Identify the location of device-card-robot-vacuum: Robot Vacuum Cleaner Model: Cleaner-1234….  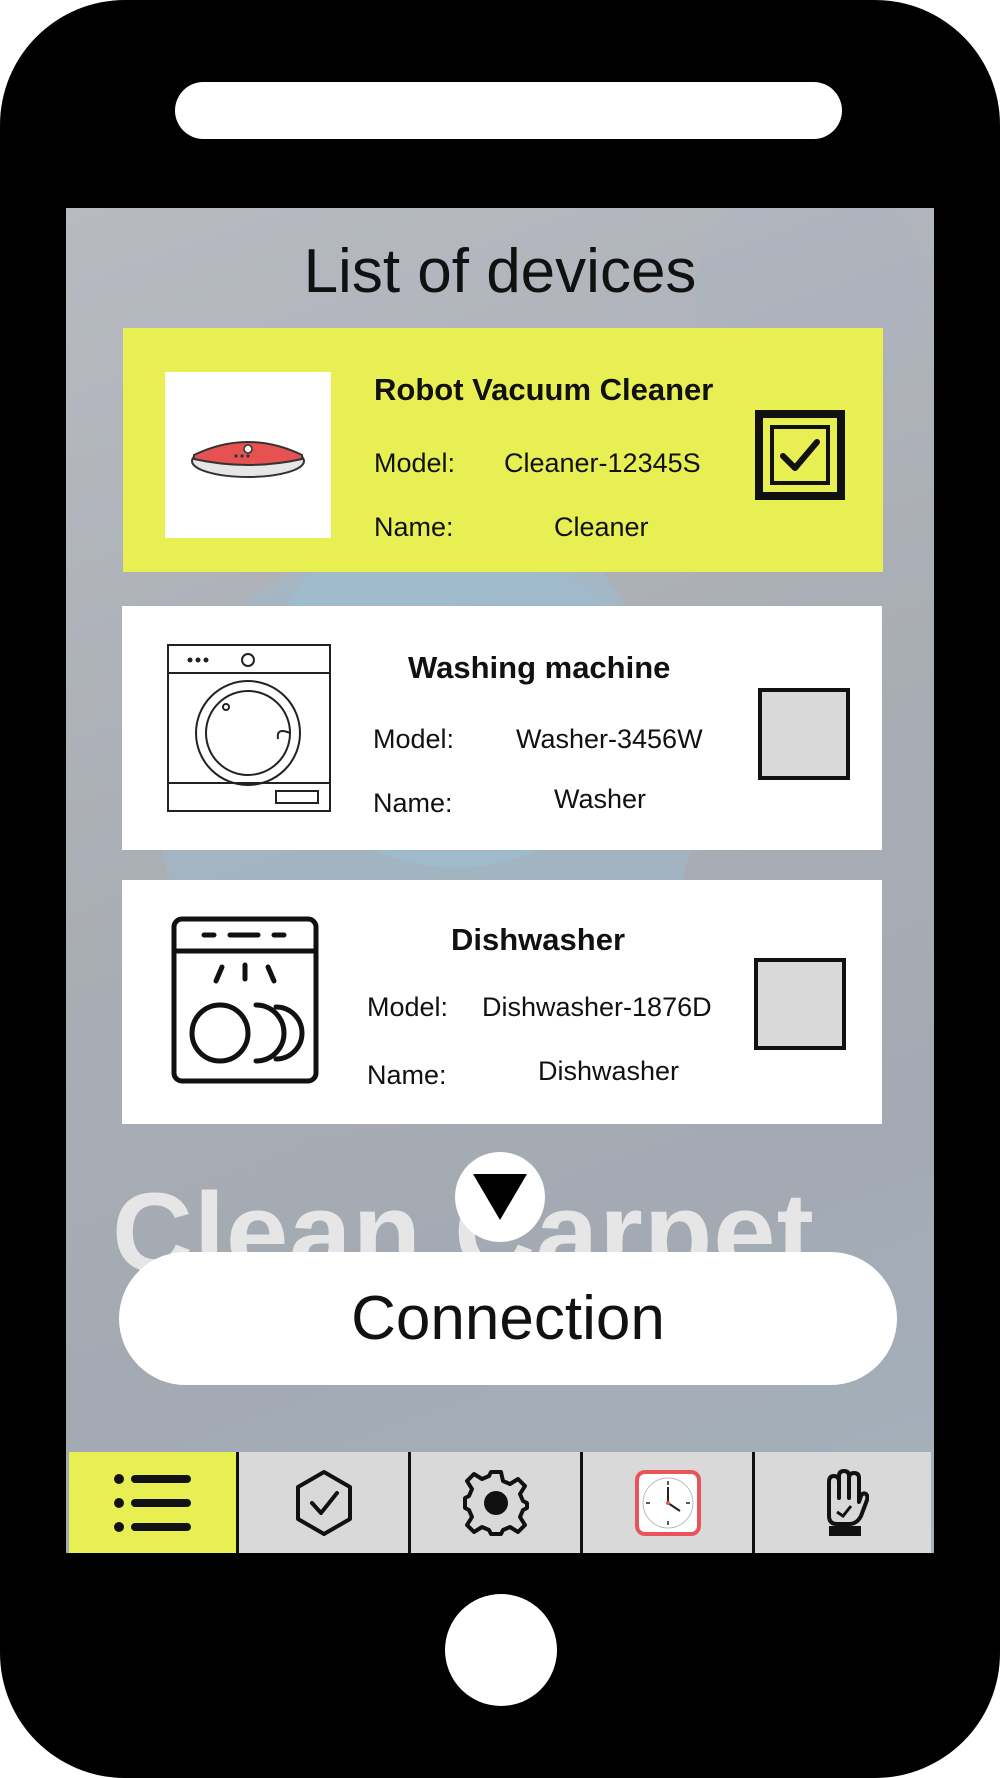
(503, 450).